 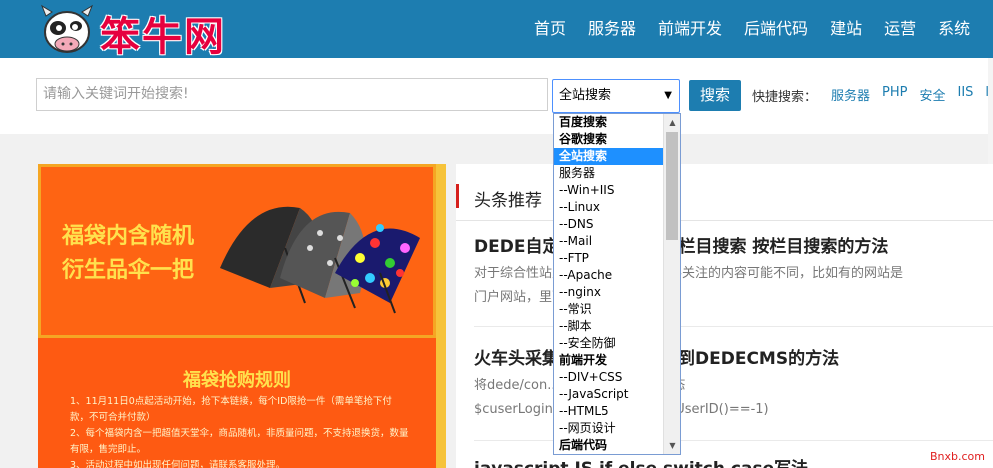 I want to click on watermark: Bnxb.com, so click(x=957, y=456).